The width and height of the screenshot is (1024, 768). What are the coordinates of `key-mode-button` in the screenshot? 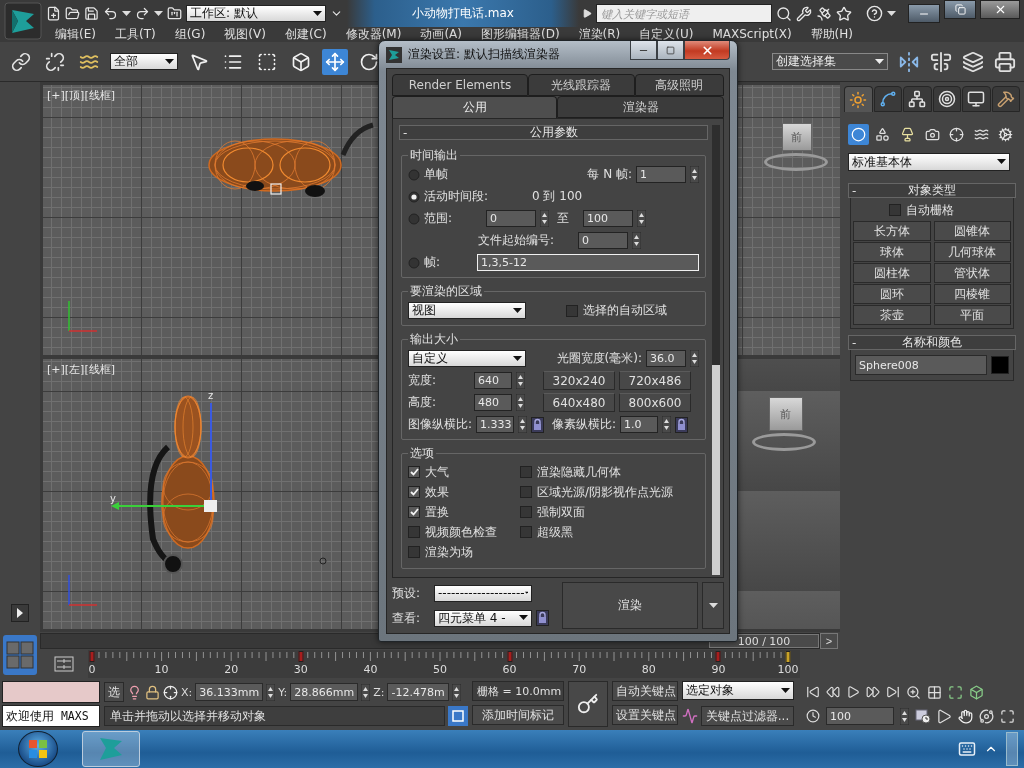 It's located at (588, 704).